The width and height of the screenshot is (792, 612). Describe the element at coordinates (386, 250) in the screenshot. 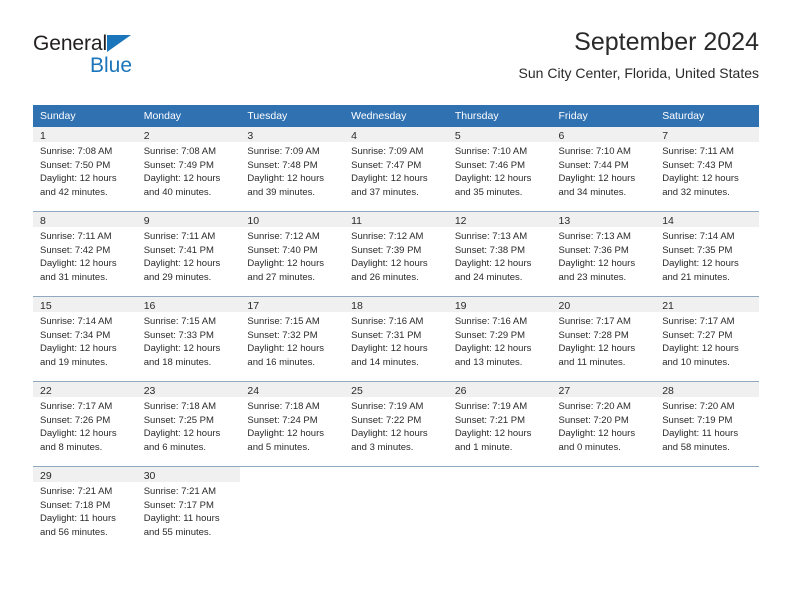

I see `sunset-text: Sunset: 7:39 PM` at that location.